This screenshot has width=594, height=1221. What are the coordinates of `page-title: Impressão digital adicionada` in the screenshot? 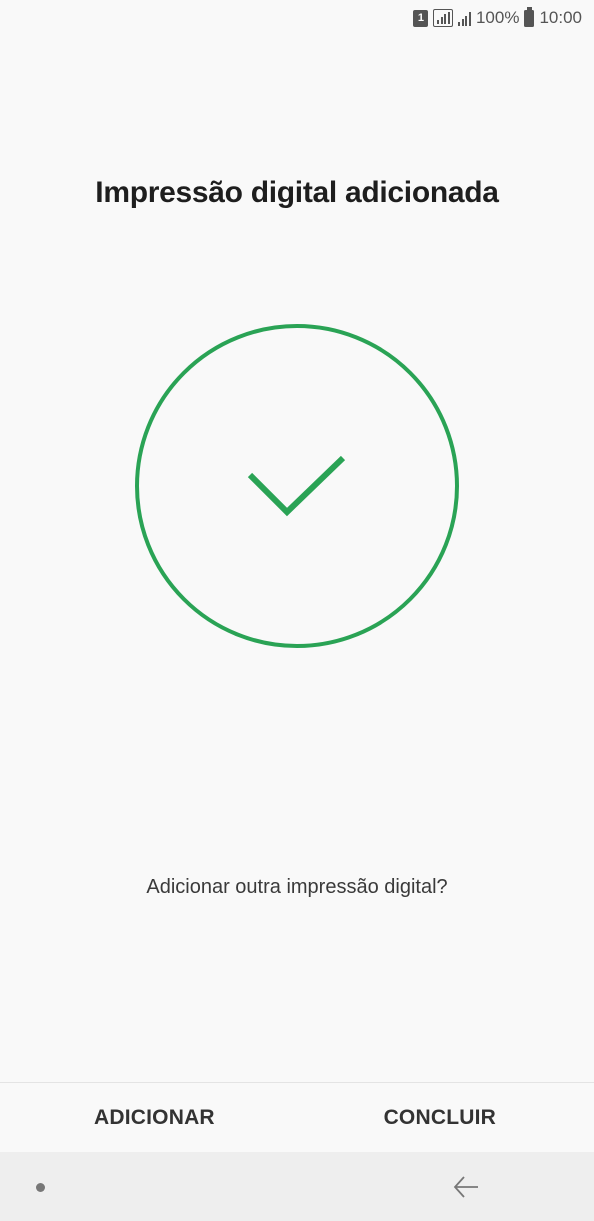 It's located at (297, 192).